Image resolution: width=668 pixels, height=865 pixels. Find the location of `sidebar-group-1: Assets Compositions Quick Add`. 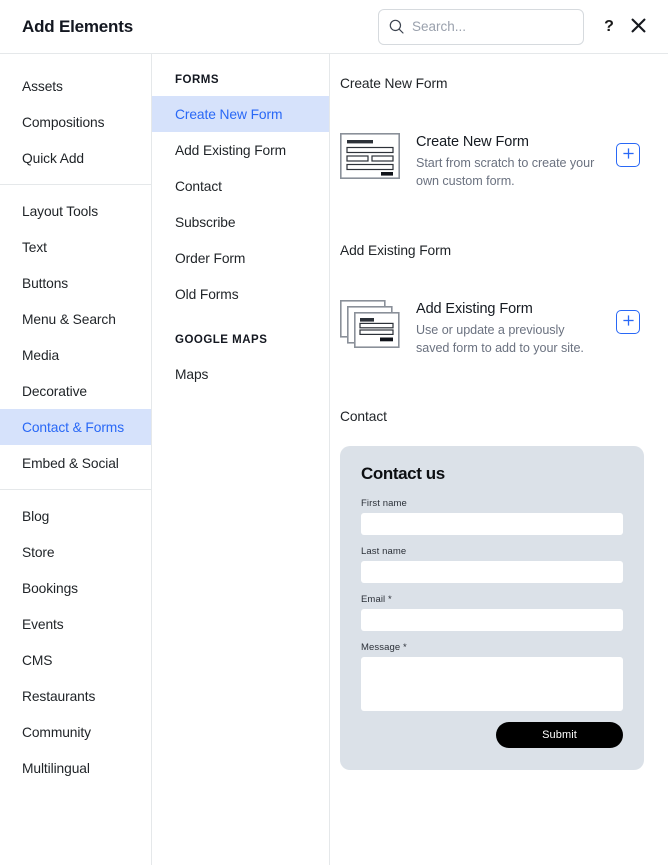

sidebar-group-1: Assets Compositions Quick Add is located at coordinates (75, 122).